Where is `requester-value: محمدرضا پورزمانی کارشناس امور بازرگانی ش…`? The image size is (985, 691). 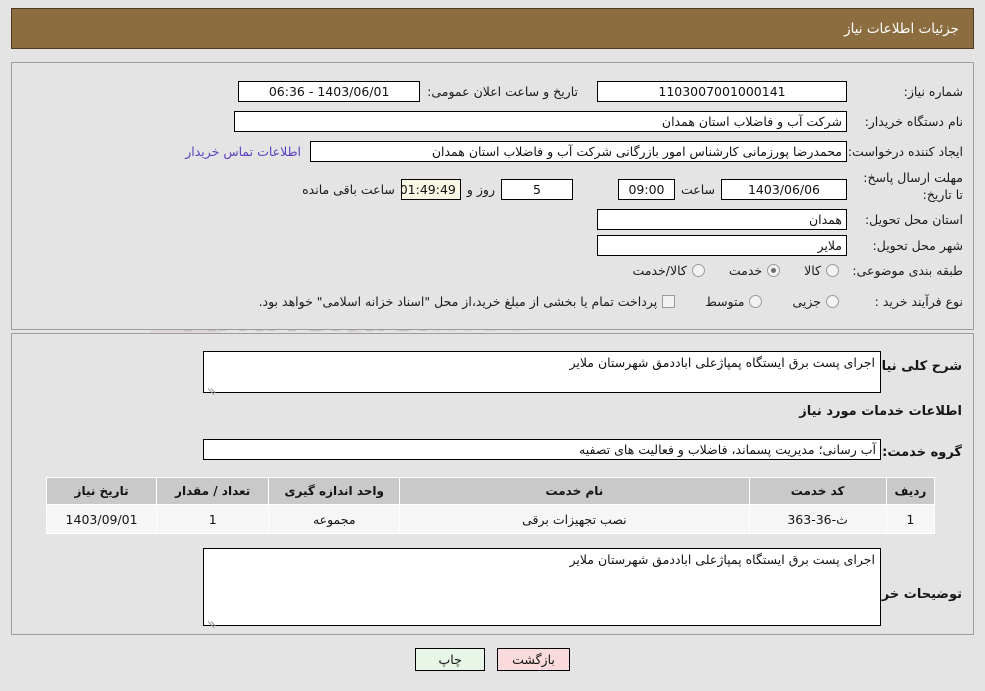 requester-value: محمدرضا پورزمانی کارشناس امور بازرگانی ش… is located at coordinates (578, 151).